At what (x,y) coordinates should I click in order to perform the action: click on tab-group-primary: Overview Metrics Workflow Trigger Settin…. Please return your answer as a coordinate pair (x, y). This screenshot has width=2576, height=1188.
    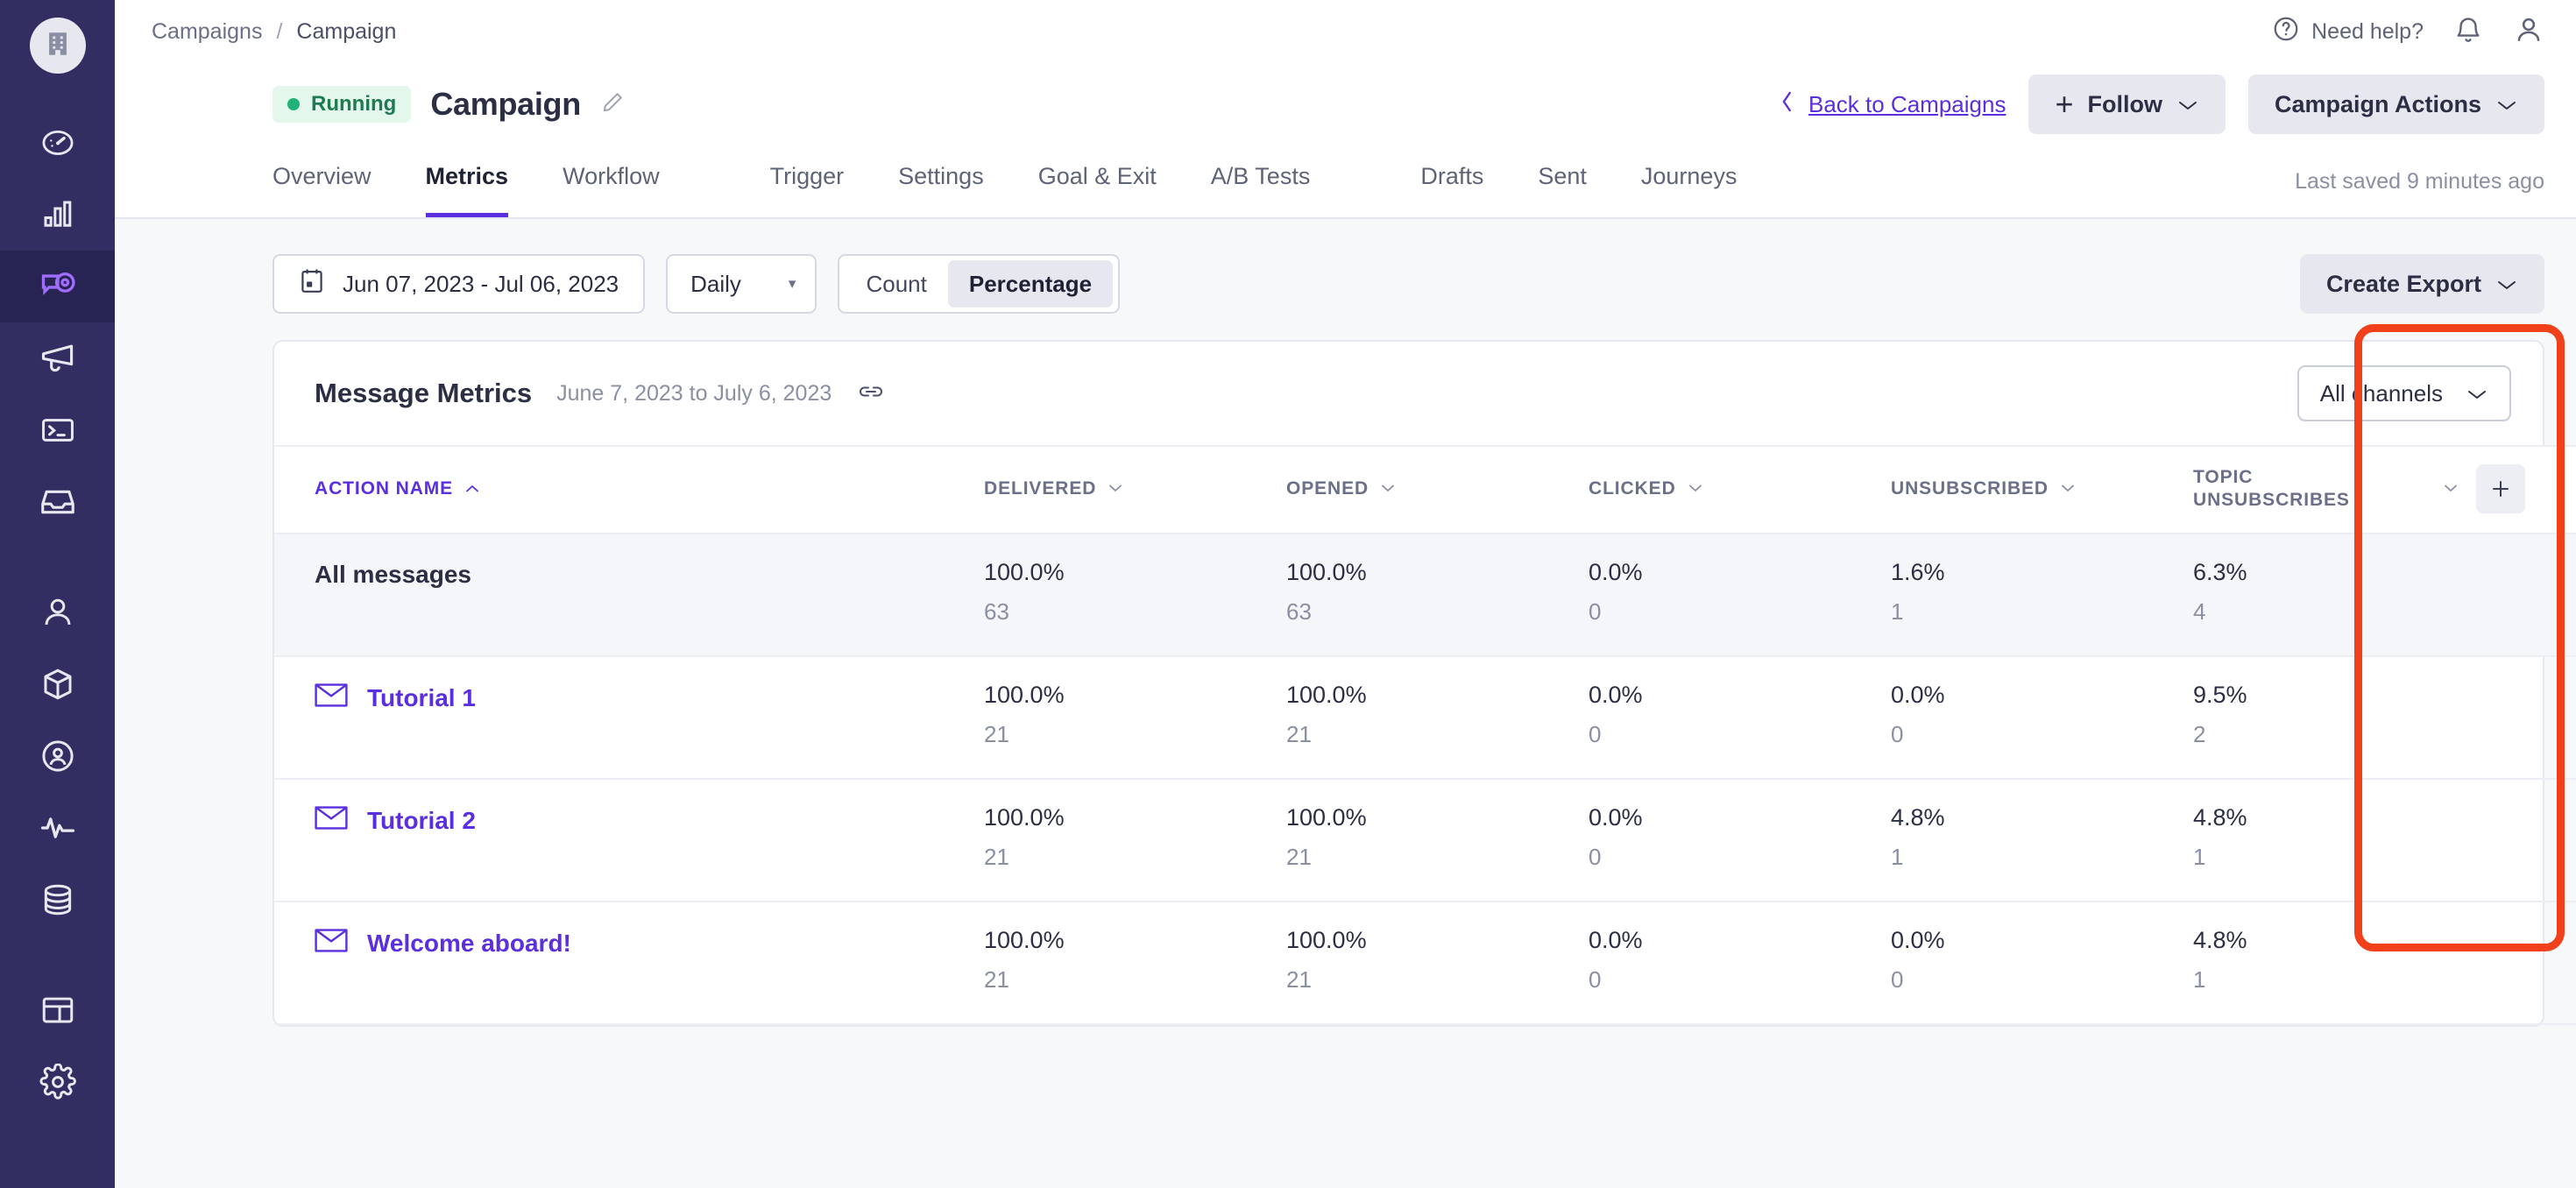
    Looking at the image, I should click on (1031, 181).